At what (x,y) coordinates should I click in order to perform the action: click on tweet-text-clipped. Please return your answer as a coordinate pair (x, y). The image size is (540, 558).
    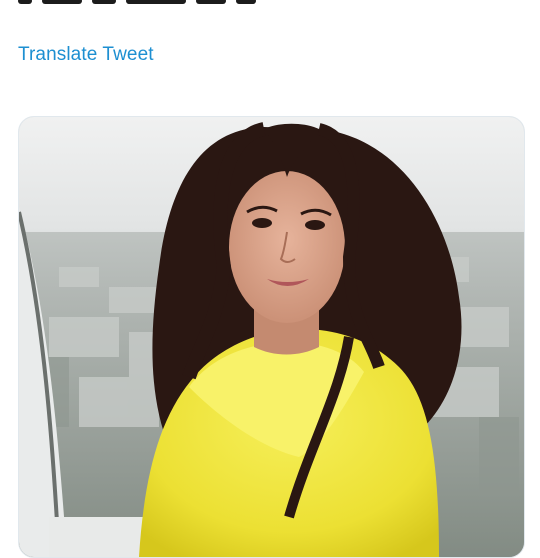
    Looking at the image, I should click on (198, 3).